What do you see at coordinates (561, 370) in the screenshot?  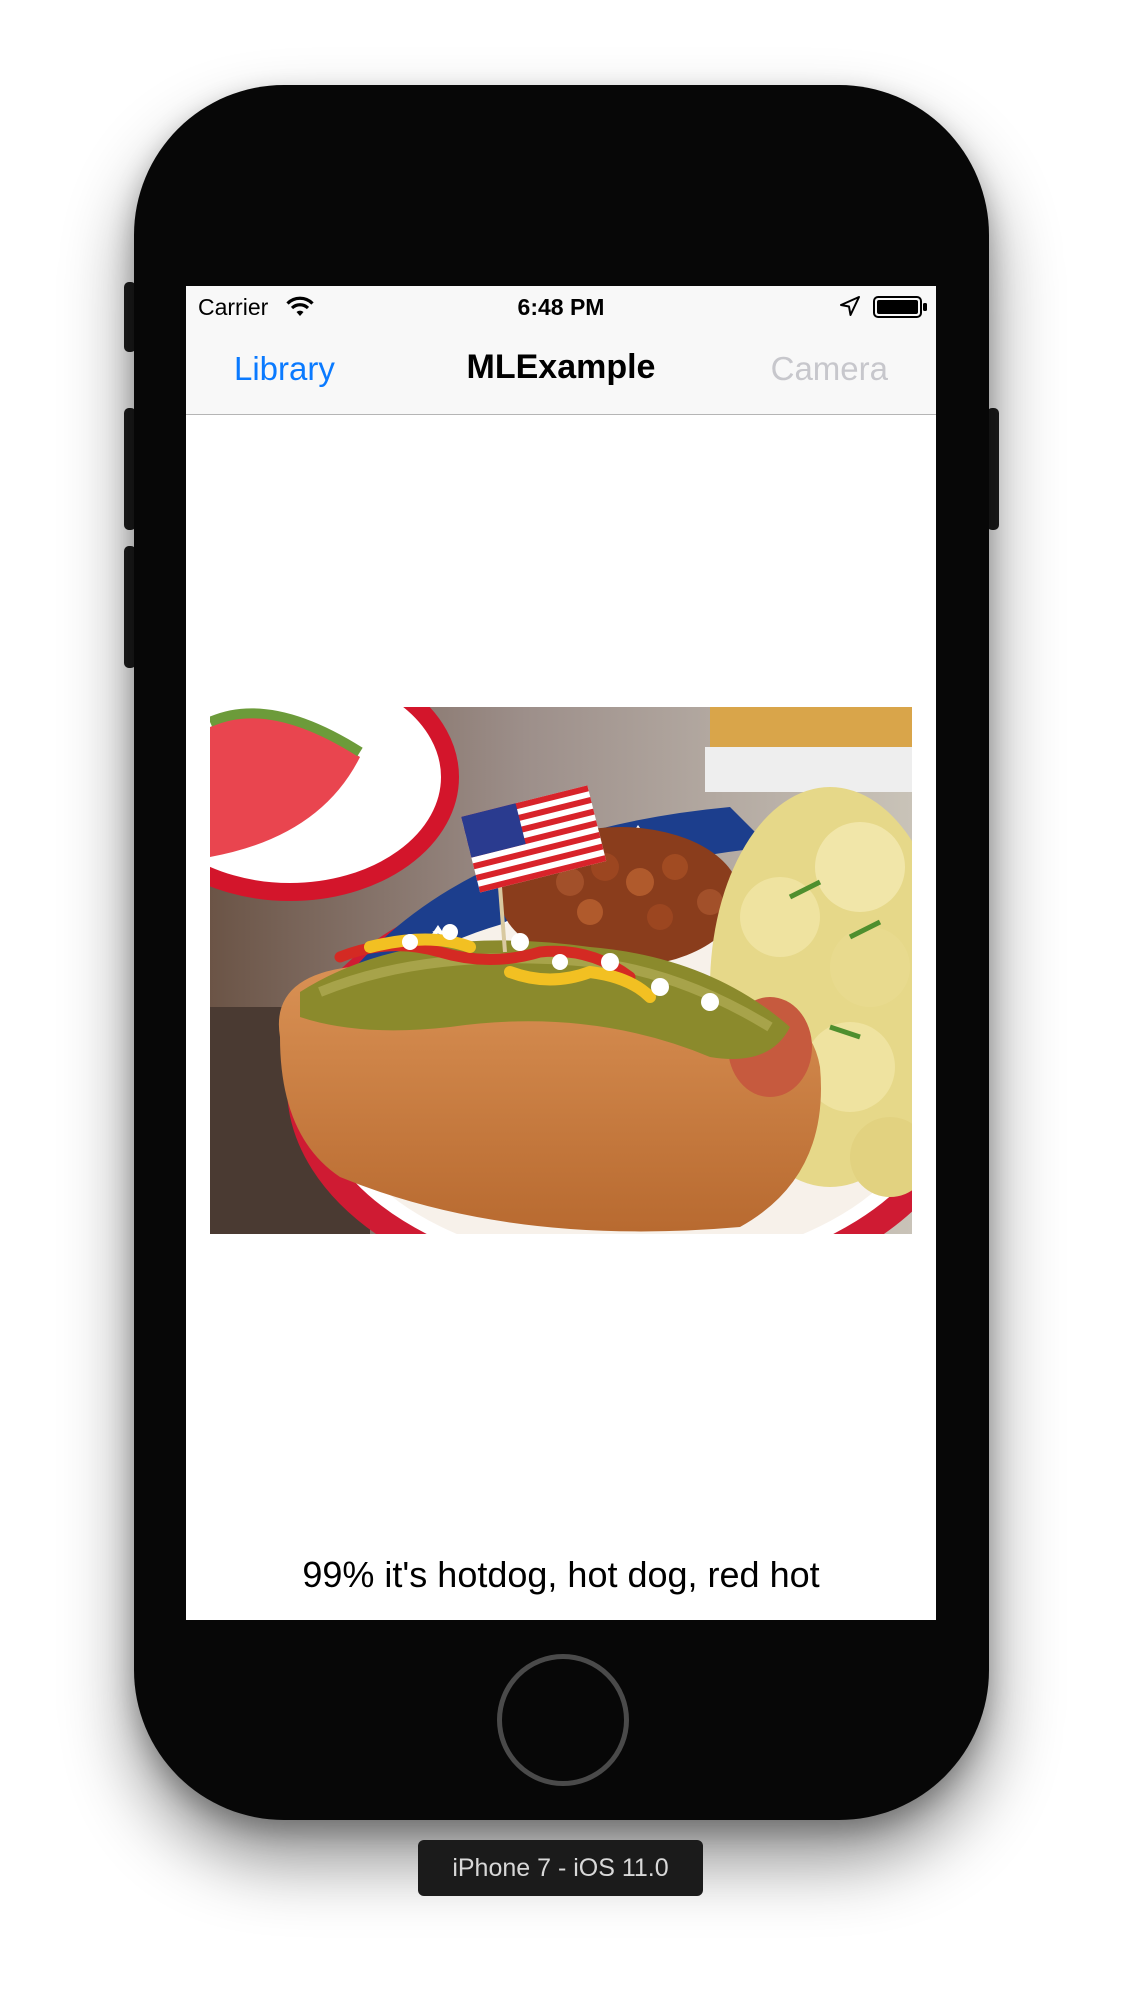 I see `navigation-bar: Library MLExample Camera` at bounding box center [561, 370].